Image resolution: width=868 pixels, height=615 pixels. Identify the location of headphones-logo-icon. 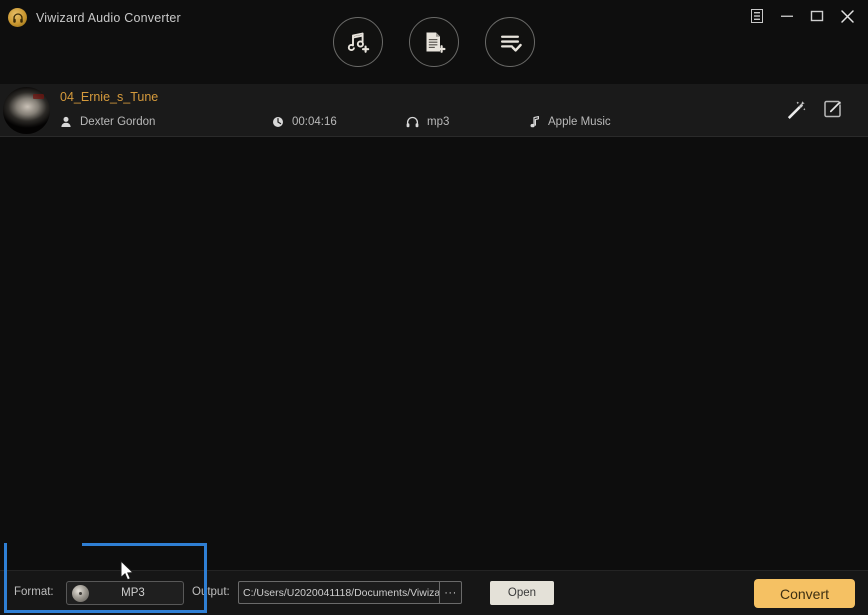
(17, 17).